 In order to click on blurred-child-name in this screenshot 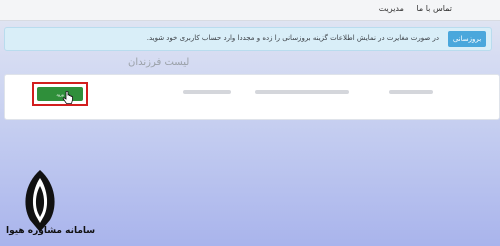, I will do `click(411, 92)`.